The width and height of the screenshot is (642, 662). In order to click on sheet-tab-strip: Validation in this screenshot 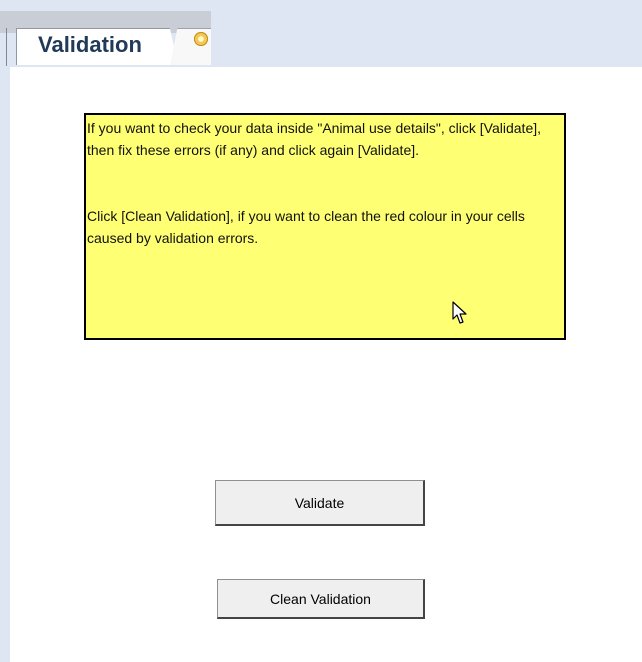, I will do `click(321, 33)`.